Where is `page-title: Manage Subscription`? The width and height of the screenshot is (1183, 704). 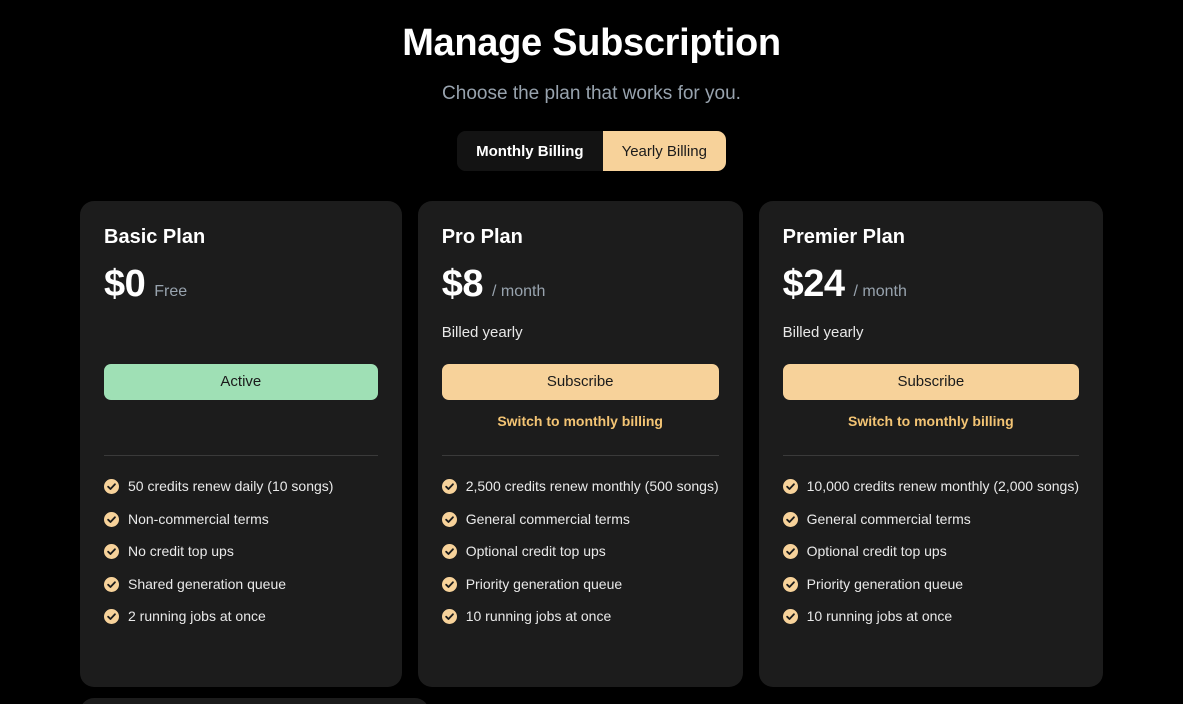 page-title: Manage Subscription is located at coordinates (591, 43).